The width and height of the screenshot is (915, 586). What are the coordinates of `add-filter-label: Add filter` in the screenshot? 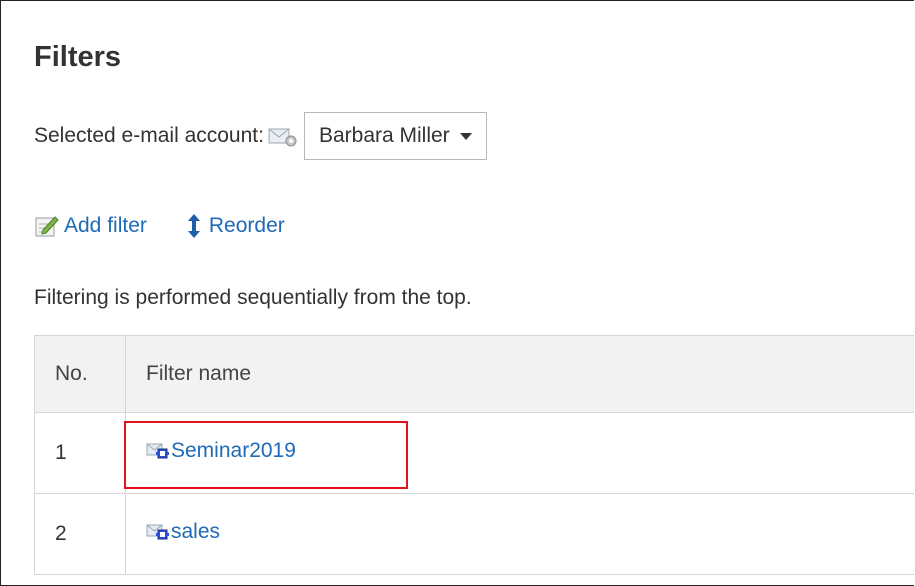 It's located at (105, 225).